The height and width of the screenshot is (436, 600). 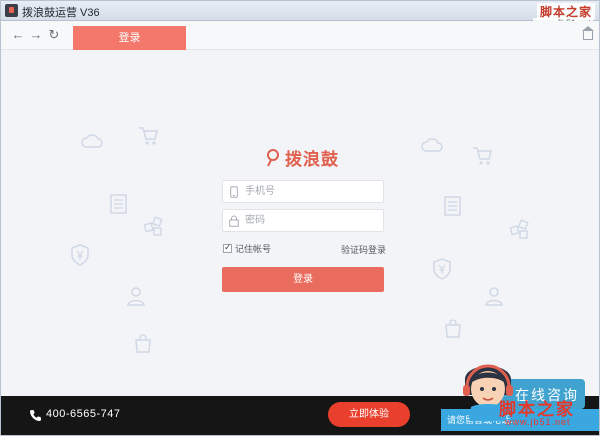 What do you see at coordinates (253, 249) in the screenshot?
I see `remember-label: 记住帐号` at bounding box center [253, 249].